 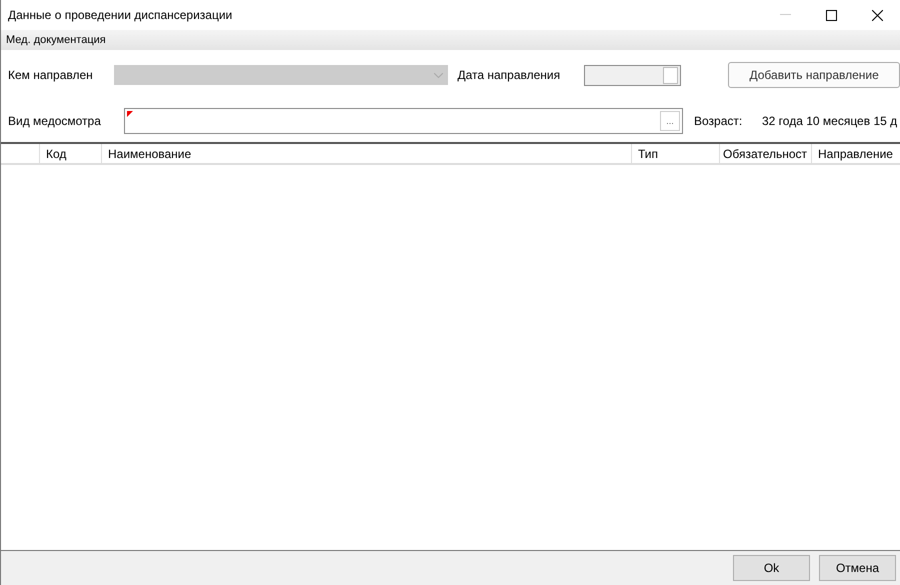 What do you see at coordinates (771, 568) in the screenshot?
I see `ok-button: Ok` at bounding box center [771, 568].